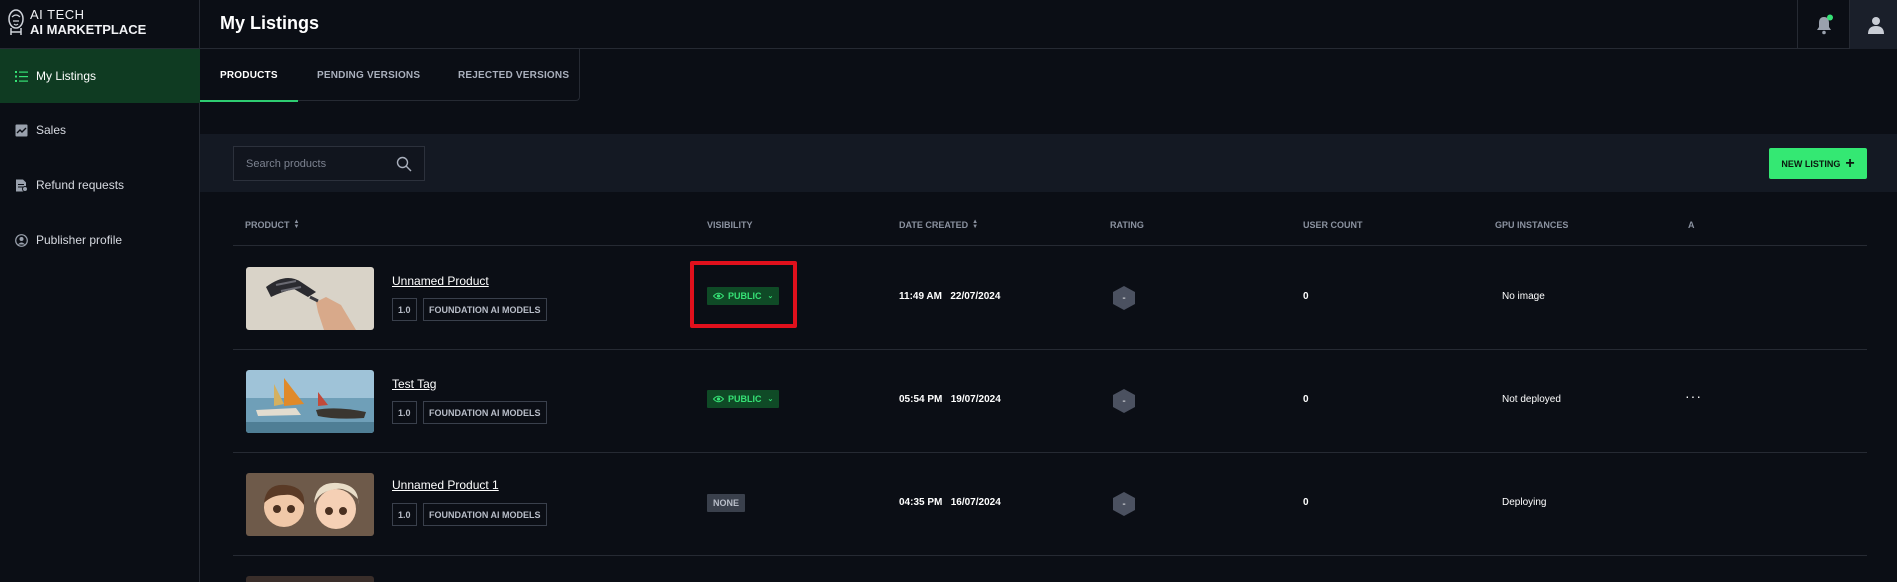 The width and height of the screenshot is (1897, 582). Describe the element at coordinates (975, 502) in the screenshot. I see `created-date: 16/07/2024` at that location.